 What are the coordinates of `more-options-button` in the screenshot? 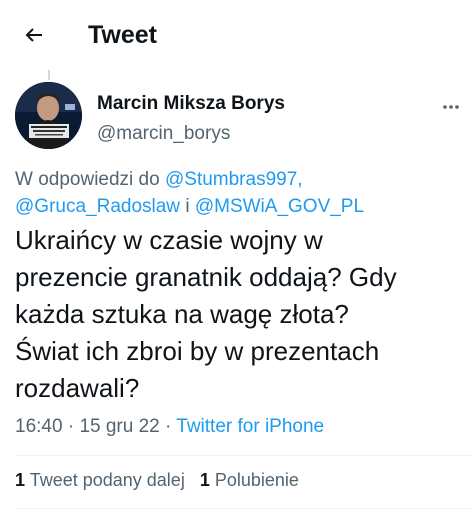 It's located at (451, 107).